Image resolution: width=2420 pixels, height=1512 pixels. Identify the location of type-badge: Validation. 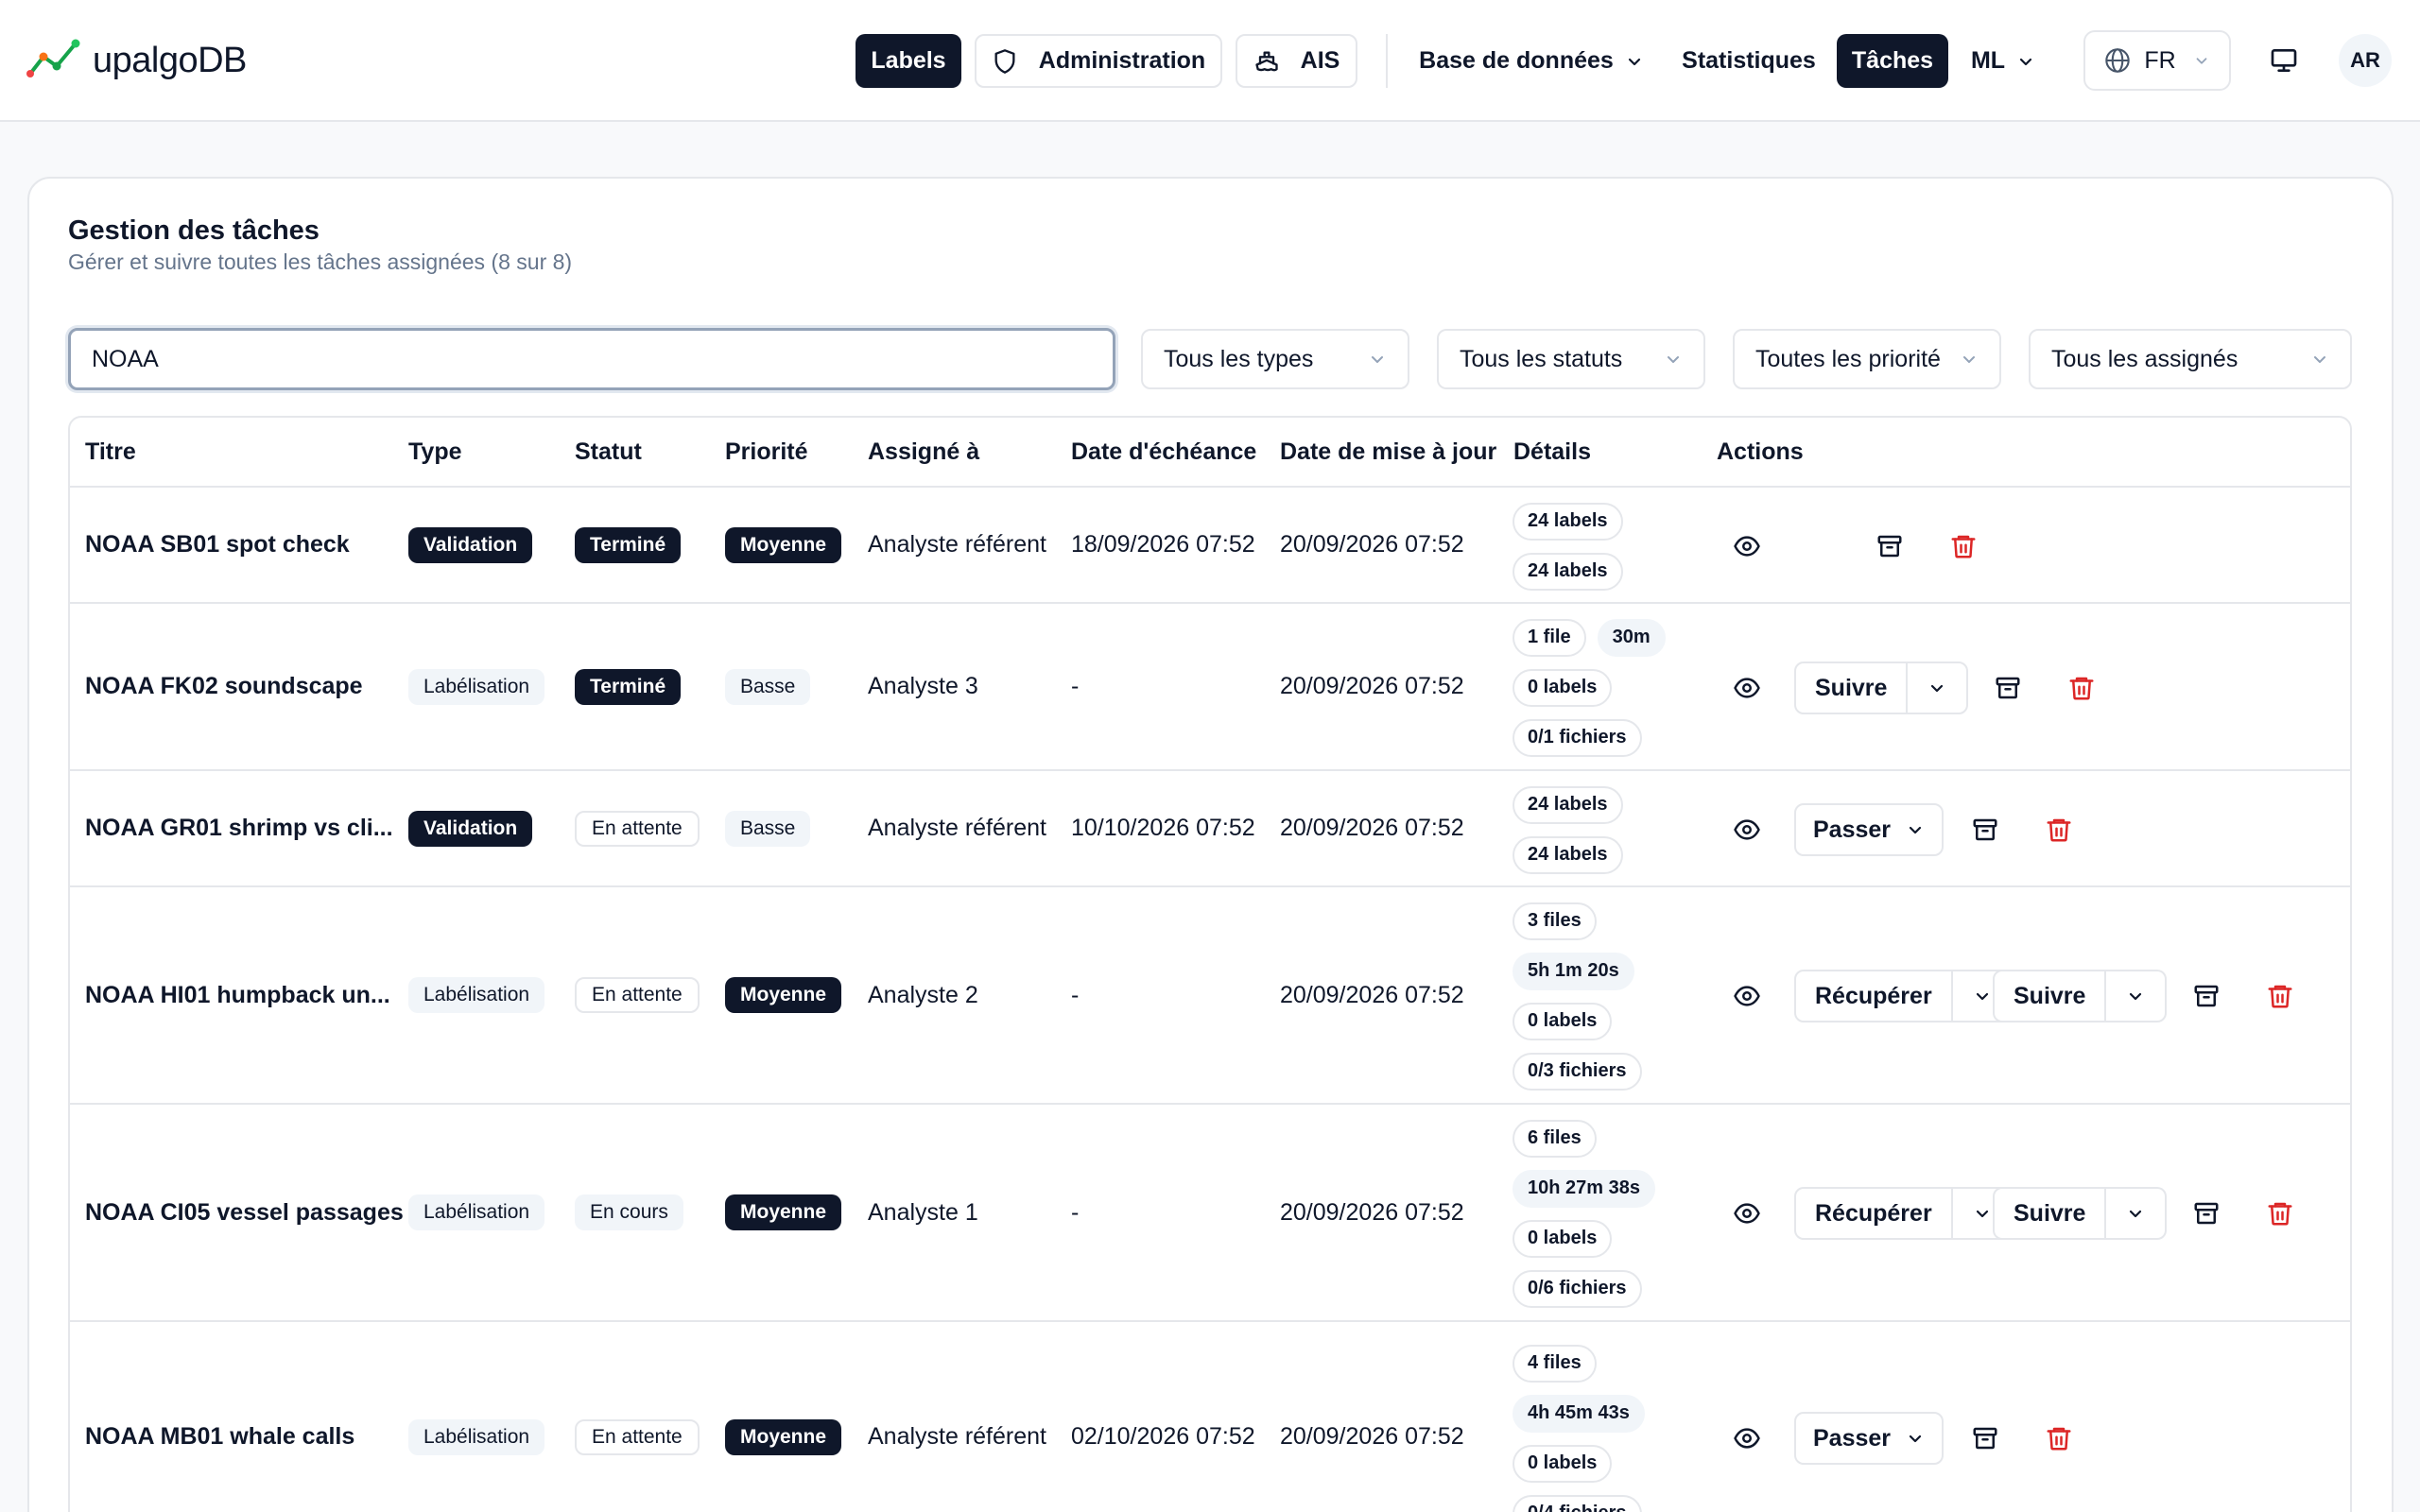
(471, 828).